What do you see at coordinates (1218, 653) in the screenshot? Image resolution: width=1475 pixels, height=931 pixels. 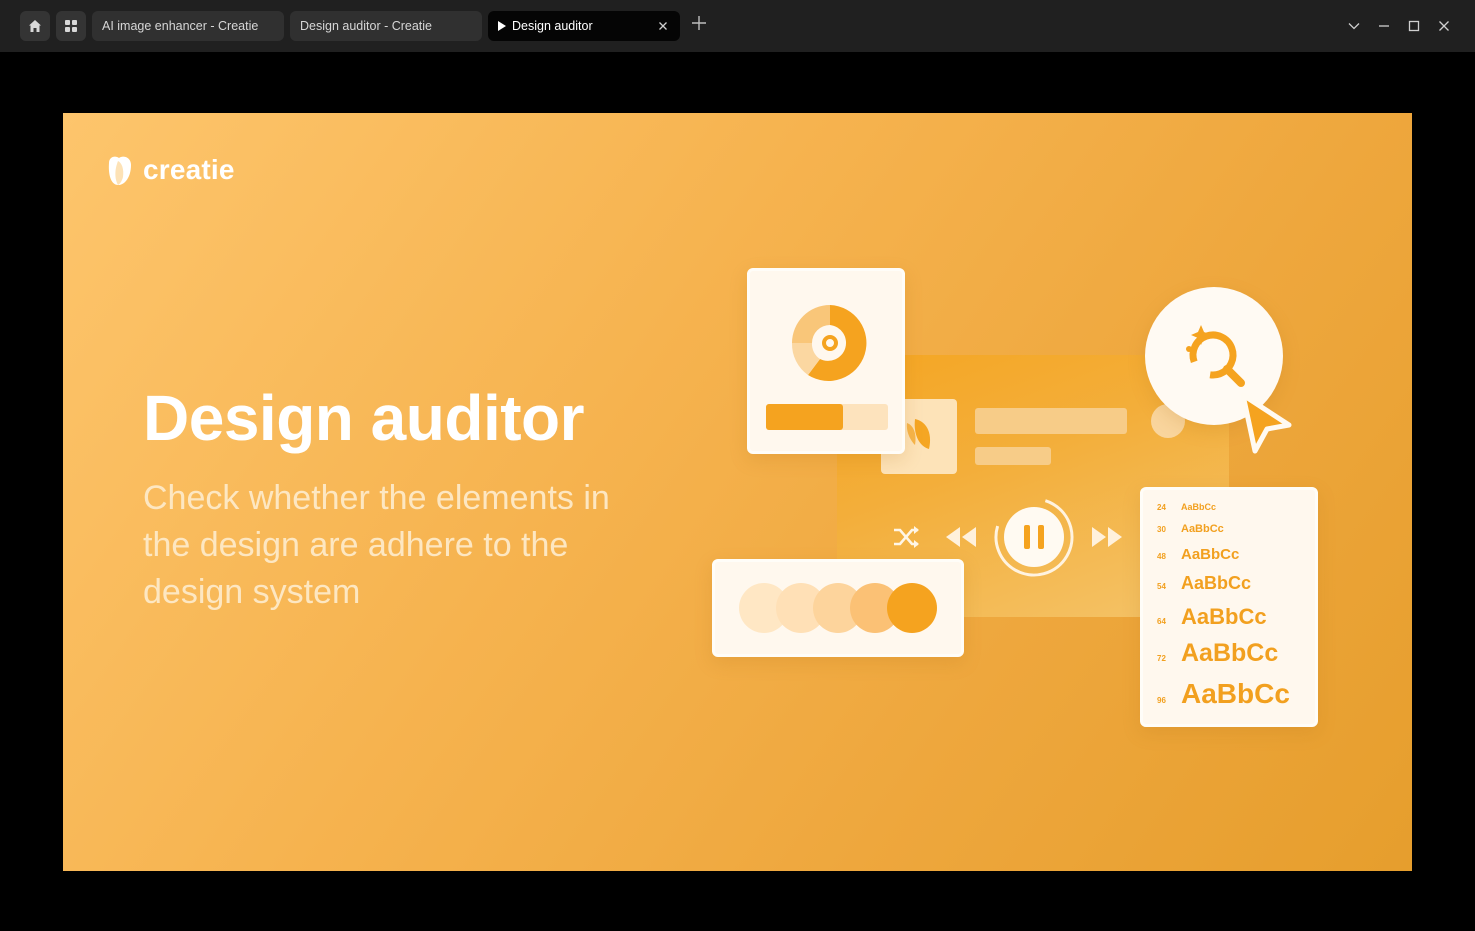 I see `type-row: 72 AaBbCc` at bounding box center [1218, 653].